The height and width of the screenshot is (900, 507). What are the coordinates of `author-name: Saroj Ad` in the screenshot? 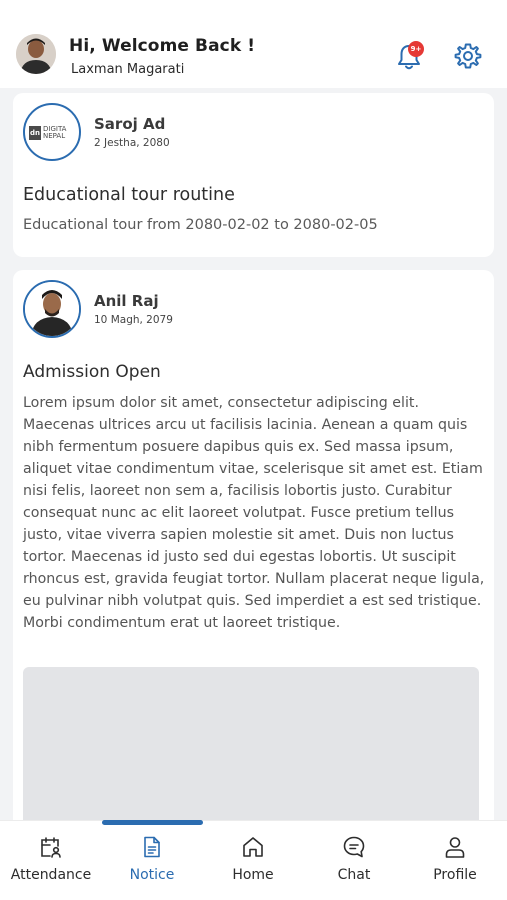 It's located at (130, 124).